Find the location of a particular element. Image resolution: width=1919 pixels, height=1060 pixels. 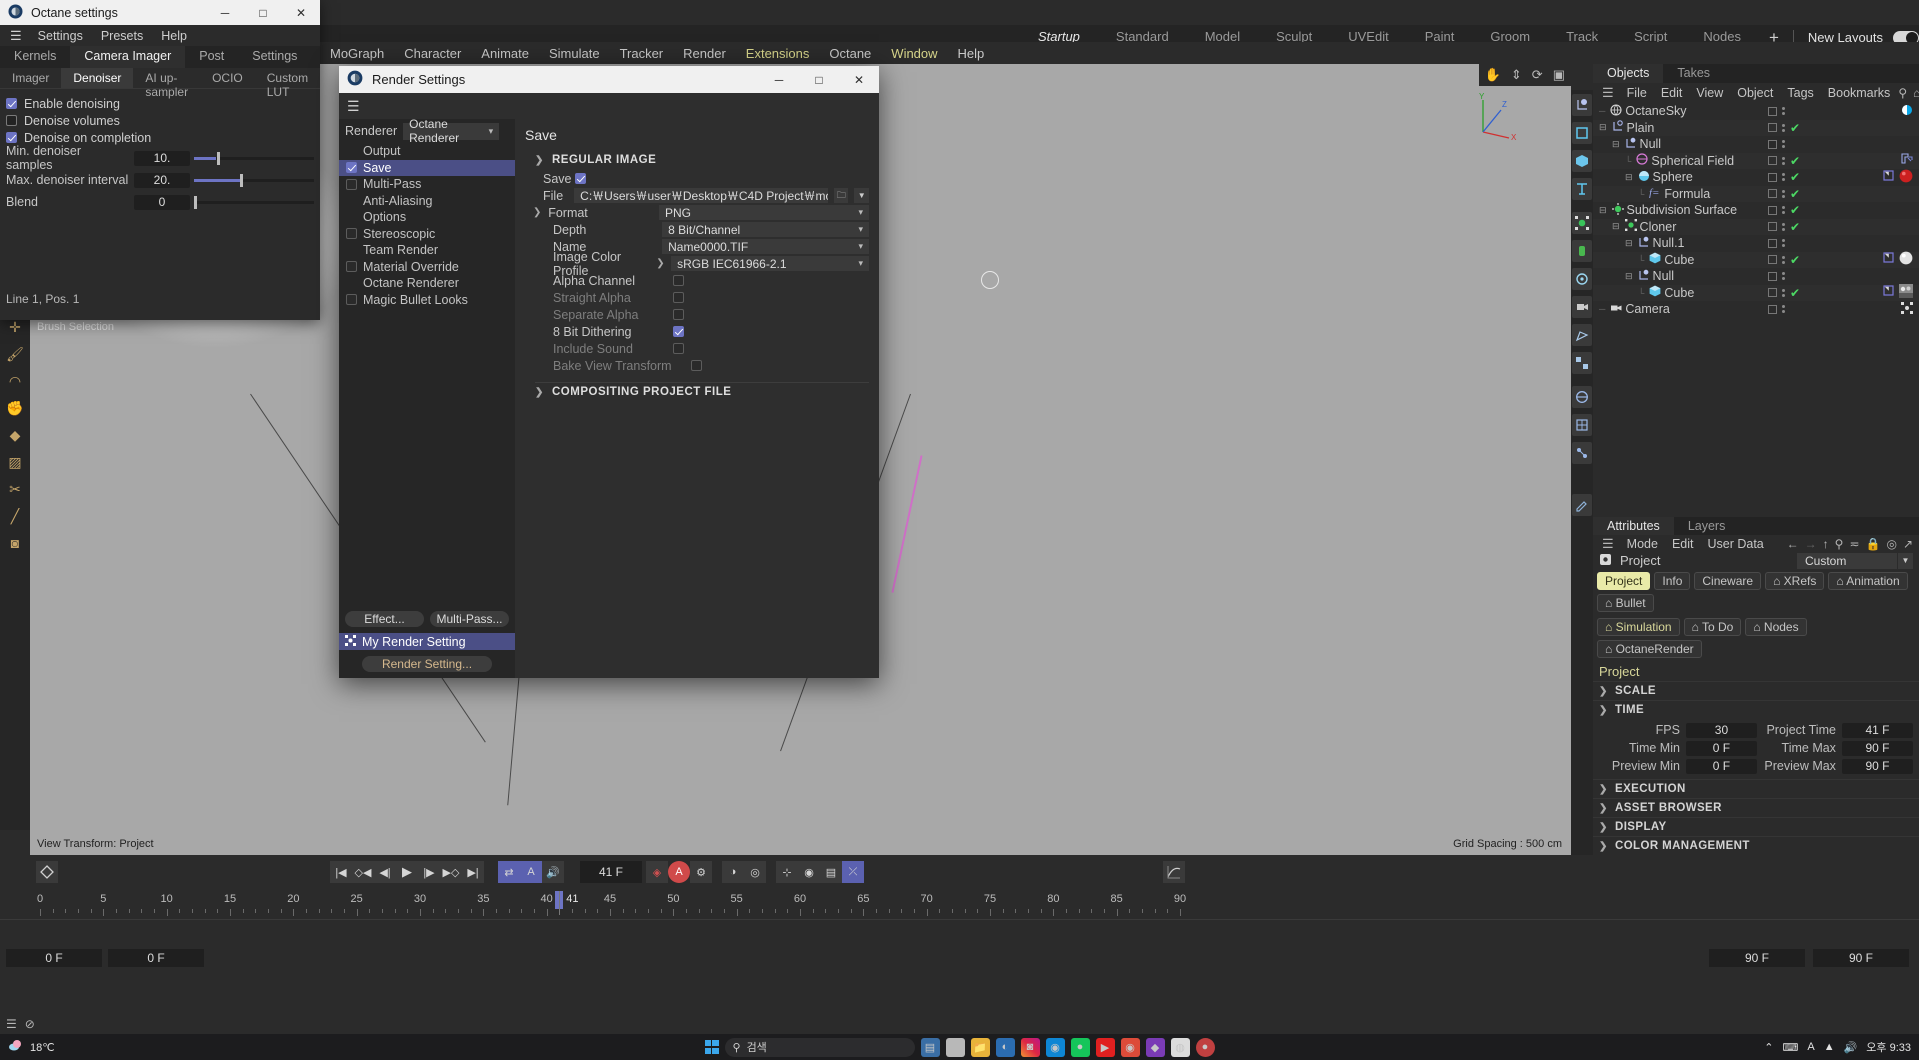

render-settings-titlebar: Render Settings ─ □ ✕ is located at coordinates (609, 79).